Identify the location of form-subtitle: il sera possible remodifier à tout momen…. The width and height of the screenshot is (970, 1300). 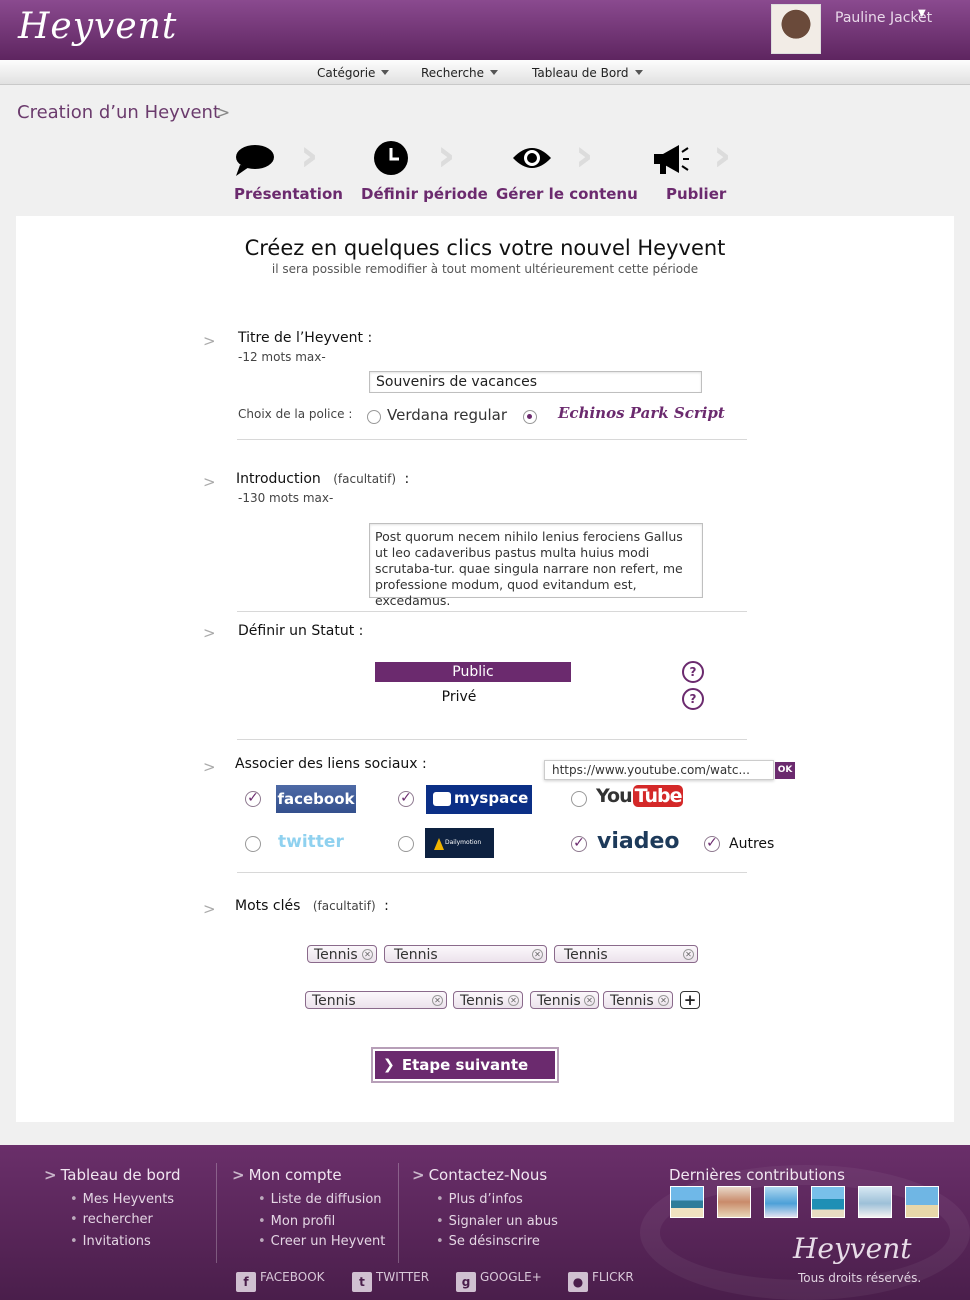
(485, 269).